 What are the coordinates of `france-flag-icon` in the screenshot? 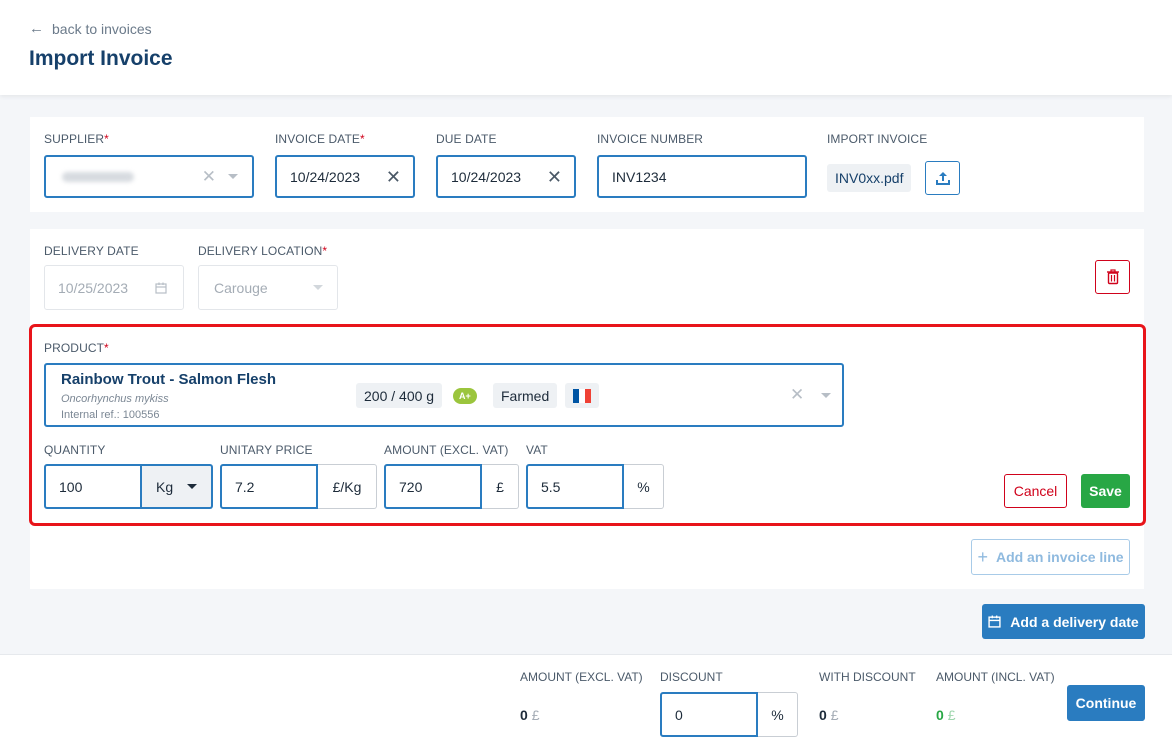 It's located at (582, 395).